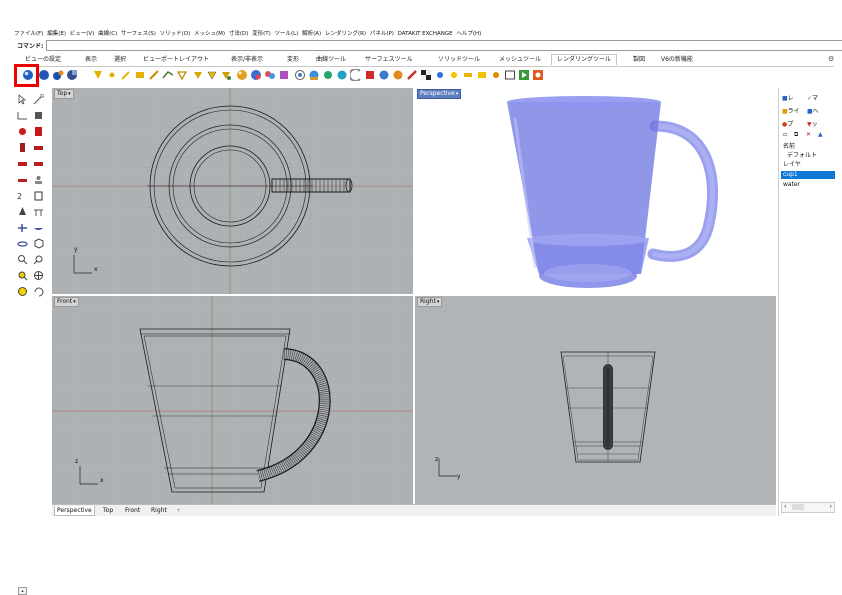  Describe the element at coordinates (496, 75) in the screenshot. I see `sun-settings-icon` at that location.